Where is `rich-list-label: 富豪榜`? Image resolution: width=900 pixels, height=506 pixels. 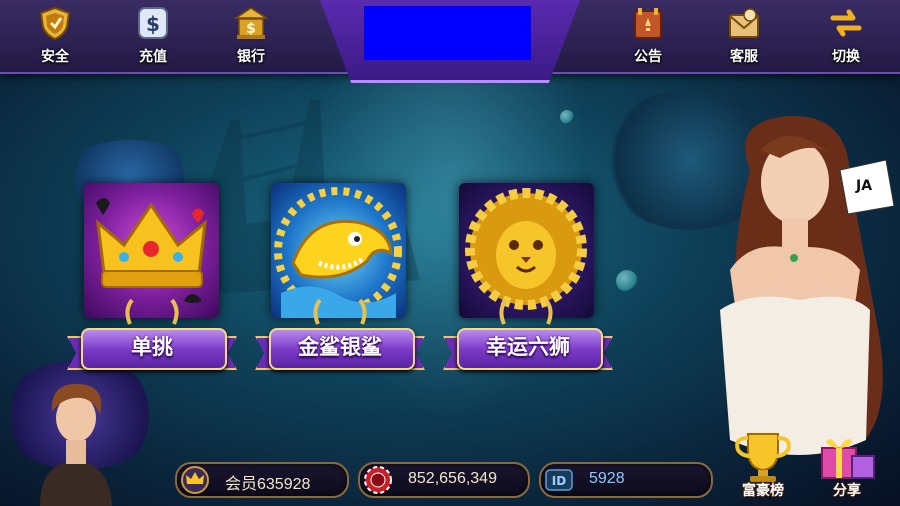 rich-list-label: 富豪榜 is located at coordinates (763, 491).